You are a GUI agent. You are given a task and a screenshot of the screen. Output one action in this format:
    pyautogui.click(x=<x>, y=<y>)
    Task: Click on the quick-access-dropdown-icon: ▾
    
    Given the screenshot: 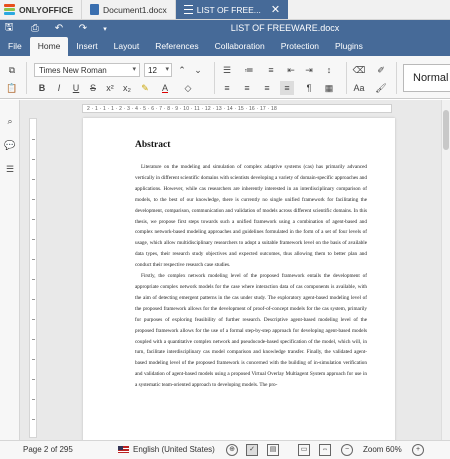 What is the action you would take?
    pyautogui.click(x=105, y=28)
    